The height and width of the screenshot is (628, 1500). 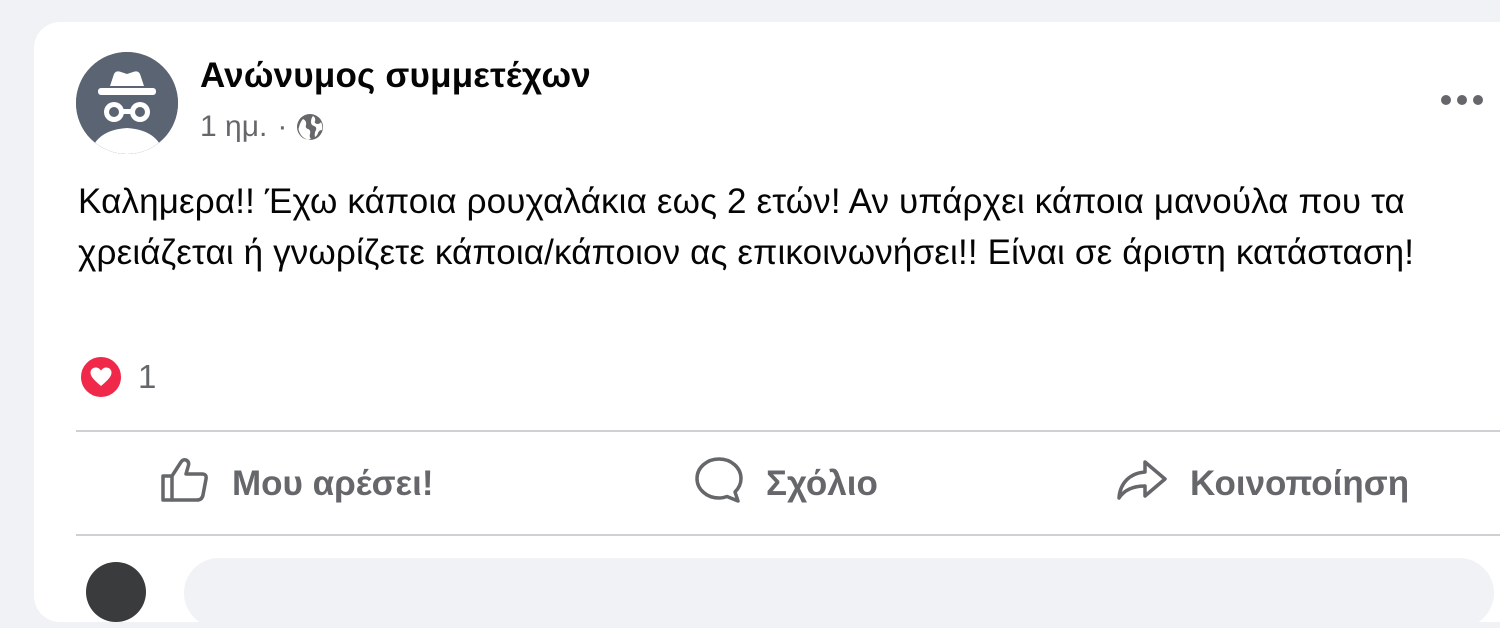 What do you see at coordinates (1300, 483) in the screenshot?
I see `share-label: Κοινοποίηση` at bounding box center [1300, 483].